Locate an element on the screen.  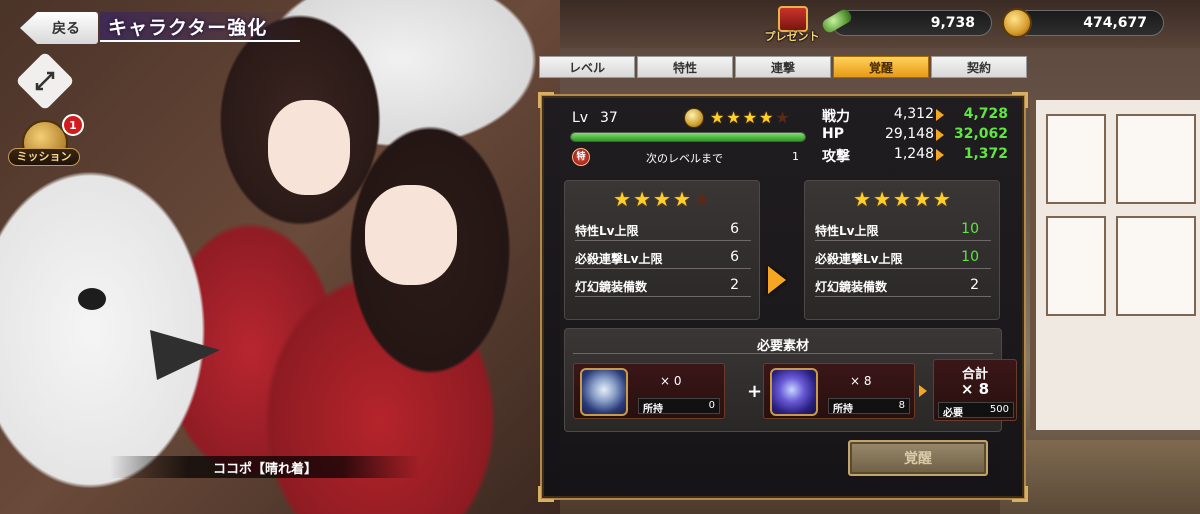
blue-spirit-icon is located at coordinates (794, 392).